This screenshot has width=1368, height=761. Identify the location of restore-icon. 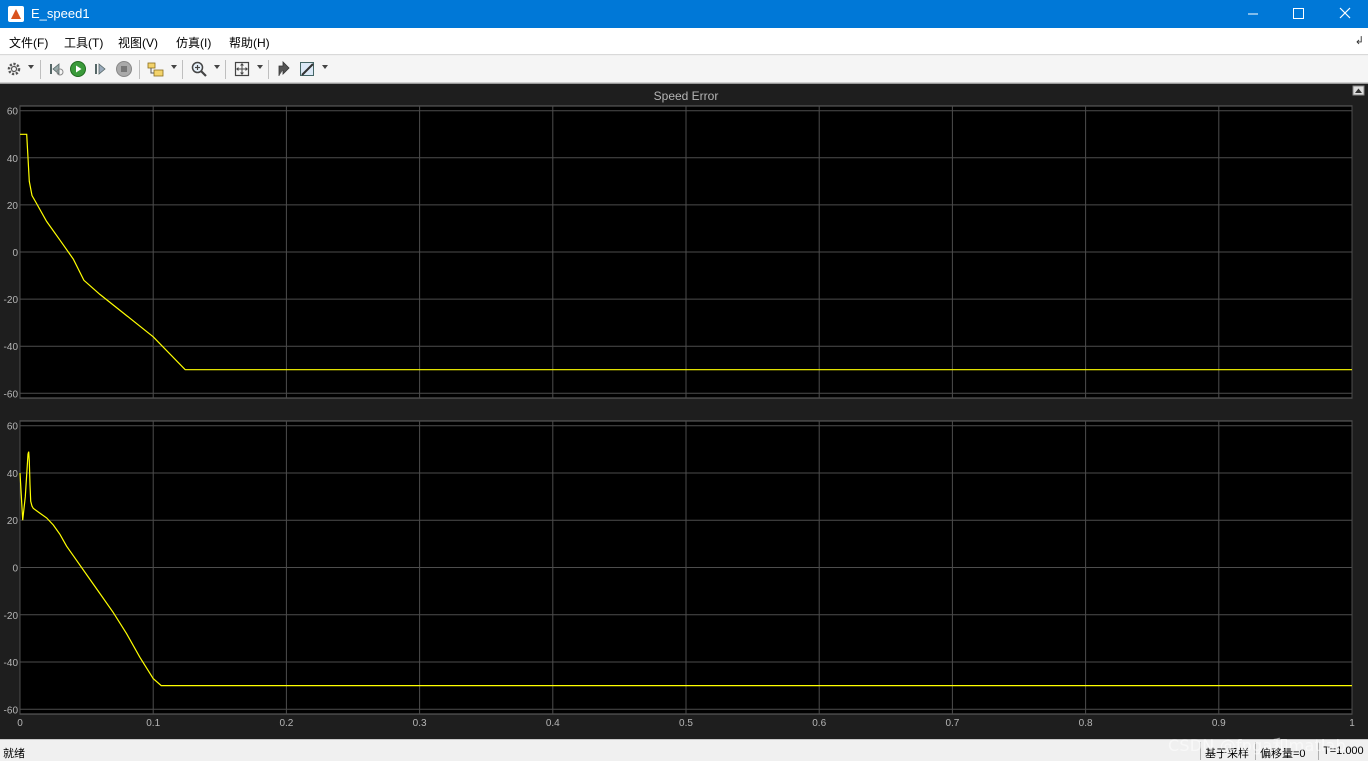
(284, 69).